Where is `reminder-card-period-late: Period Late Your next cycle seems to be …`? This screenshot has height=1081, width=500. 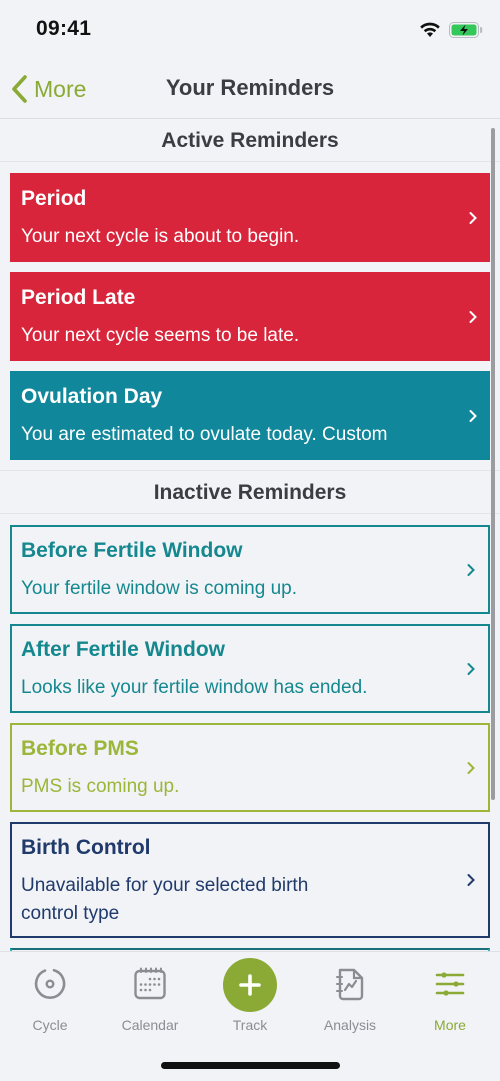
reminder-card-period-late: Period Late Your next cycle seems to be … is located at coordinates (250, 316).